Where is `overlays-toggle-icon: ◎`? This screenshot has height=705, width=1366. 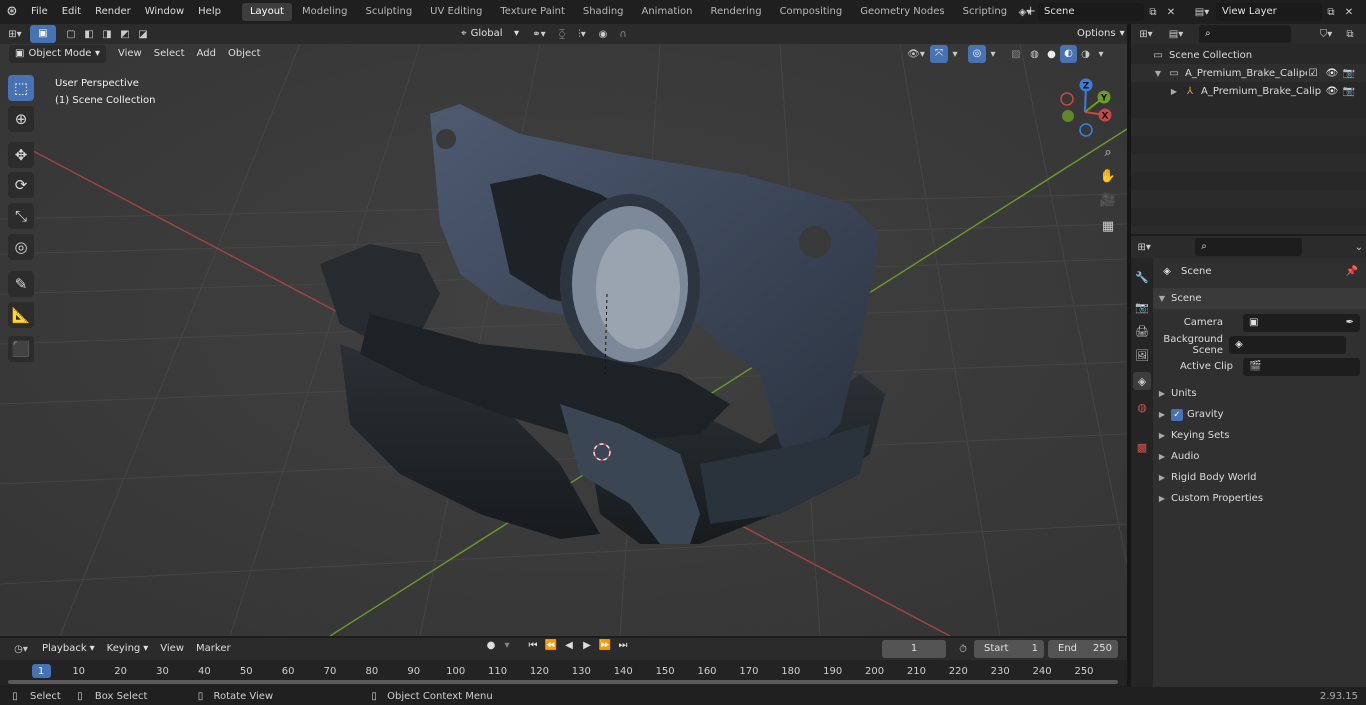 overlays-toggle-icon: ◎ is located at coordinates (977, 54).